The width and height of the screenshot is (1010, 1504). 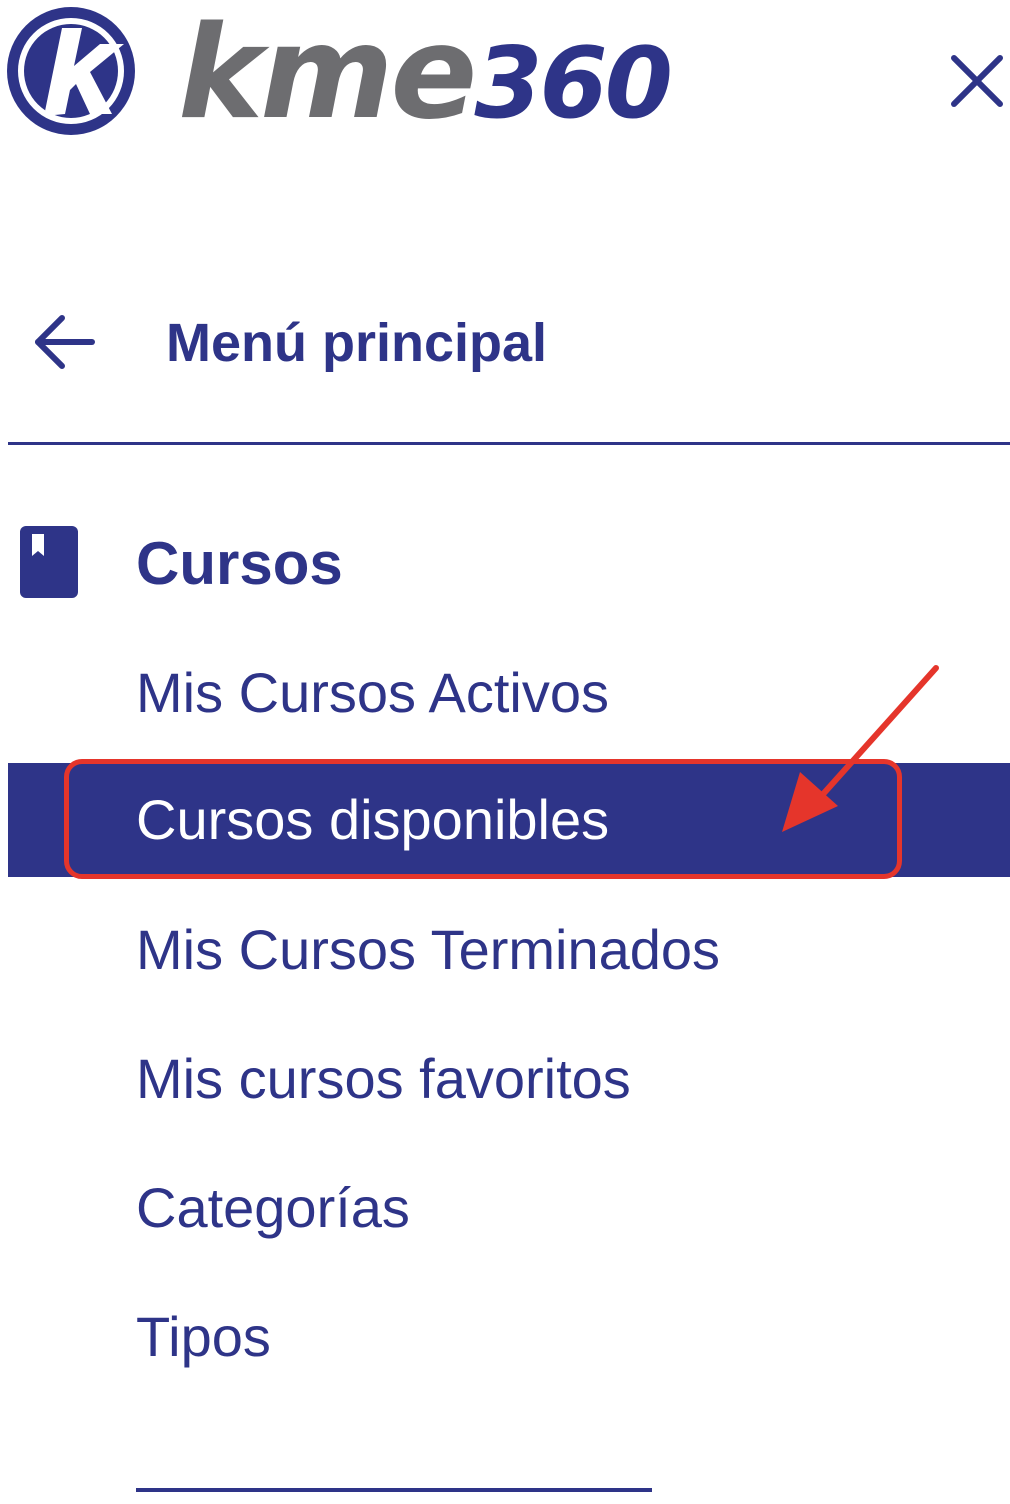 I want to click on arrow-left-icon, so click(x=64, y=342).